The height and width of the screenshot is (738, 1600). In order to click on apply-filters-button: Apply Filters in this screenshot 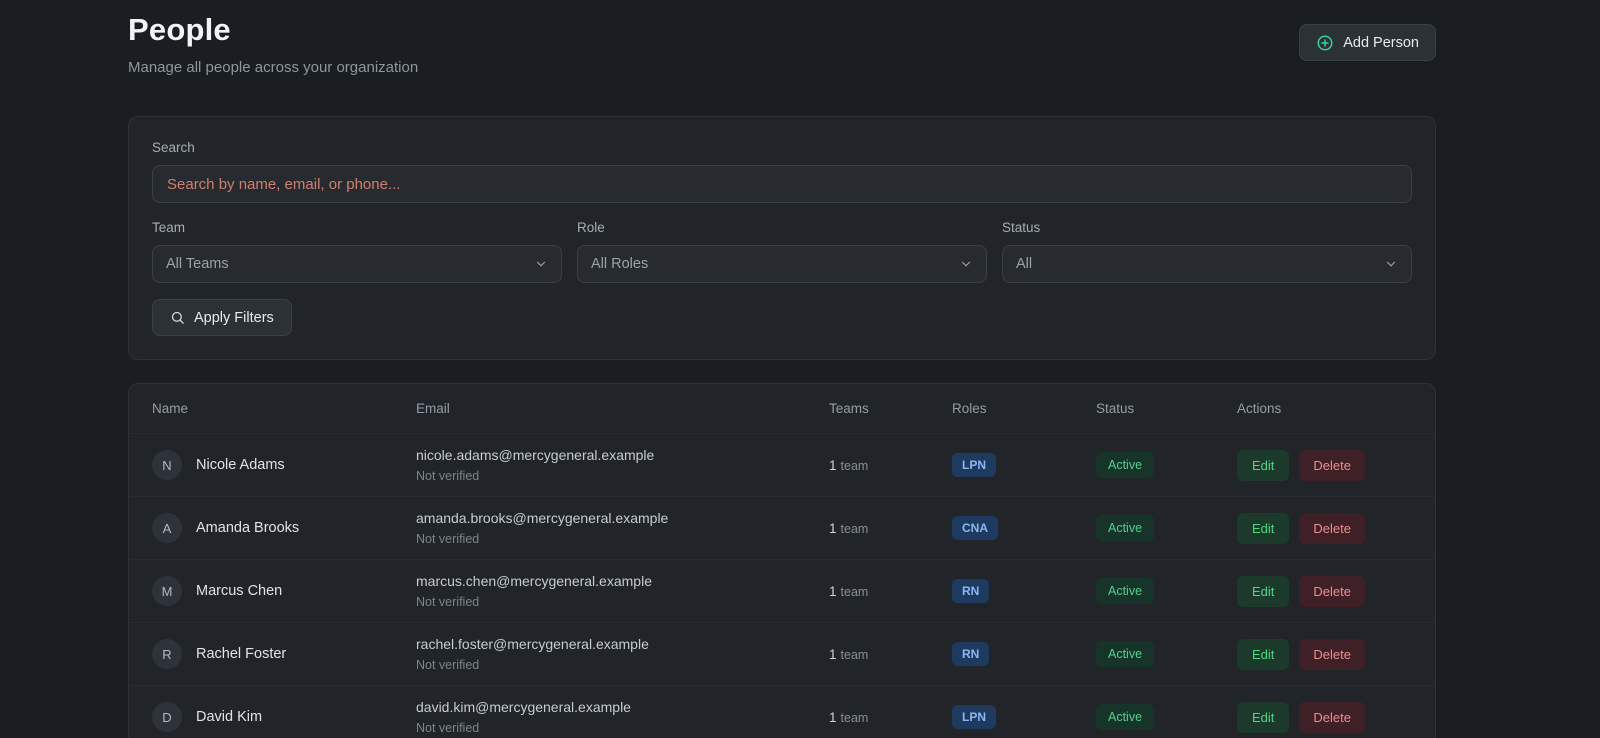, I will do `click(222, 317)`.